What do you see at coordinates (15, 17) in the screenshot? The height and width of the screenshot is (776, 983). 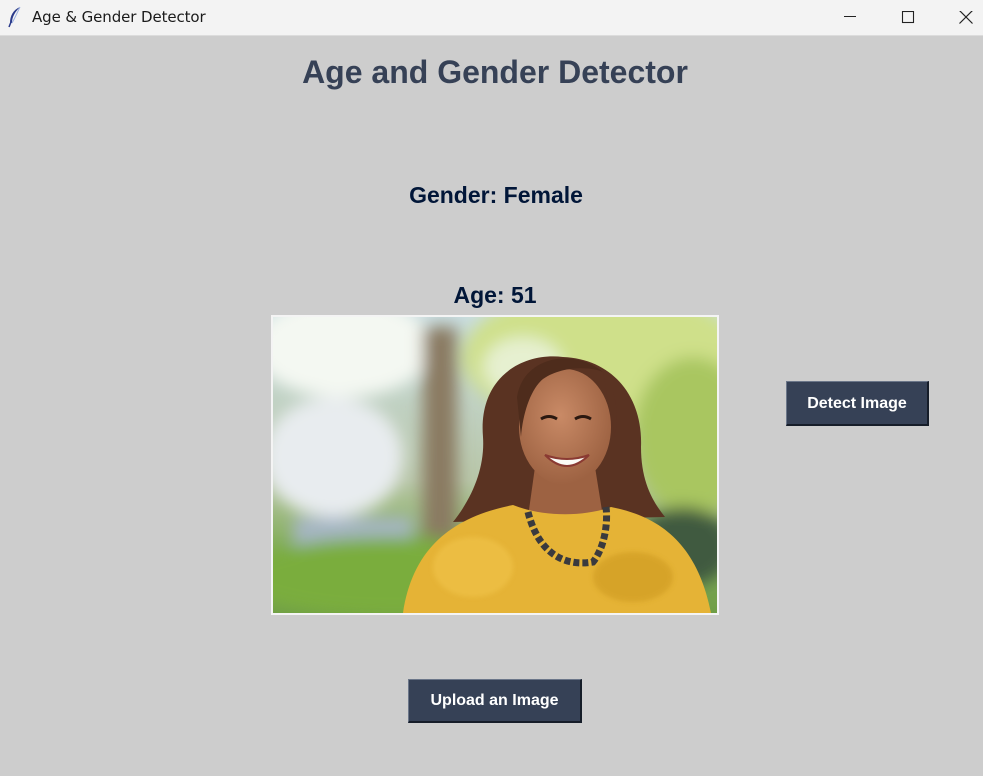 I see `feather-icon` at bounding box center [15, 17].